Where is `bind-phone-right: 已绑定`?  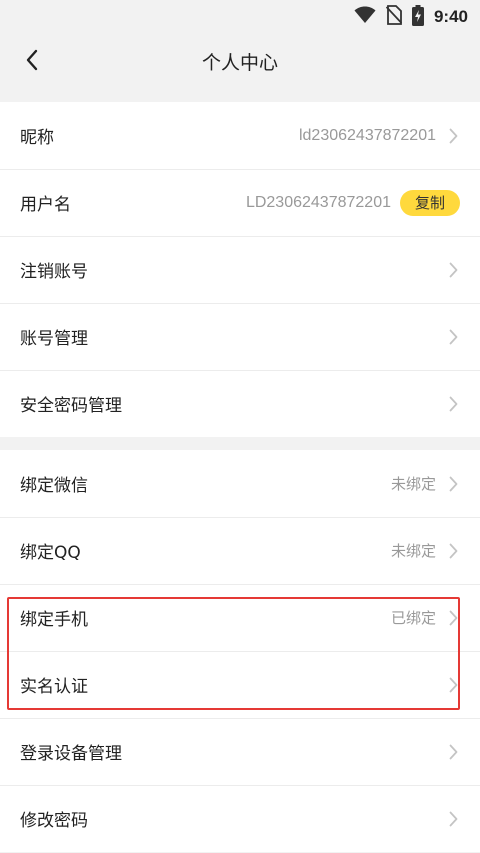 bind-phone-right: 已绑定 is located at coordinates (425, 617).